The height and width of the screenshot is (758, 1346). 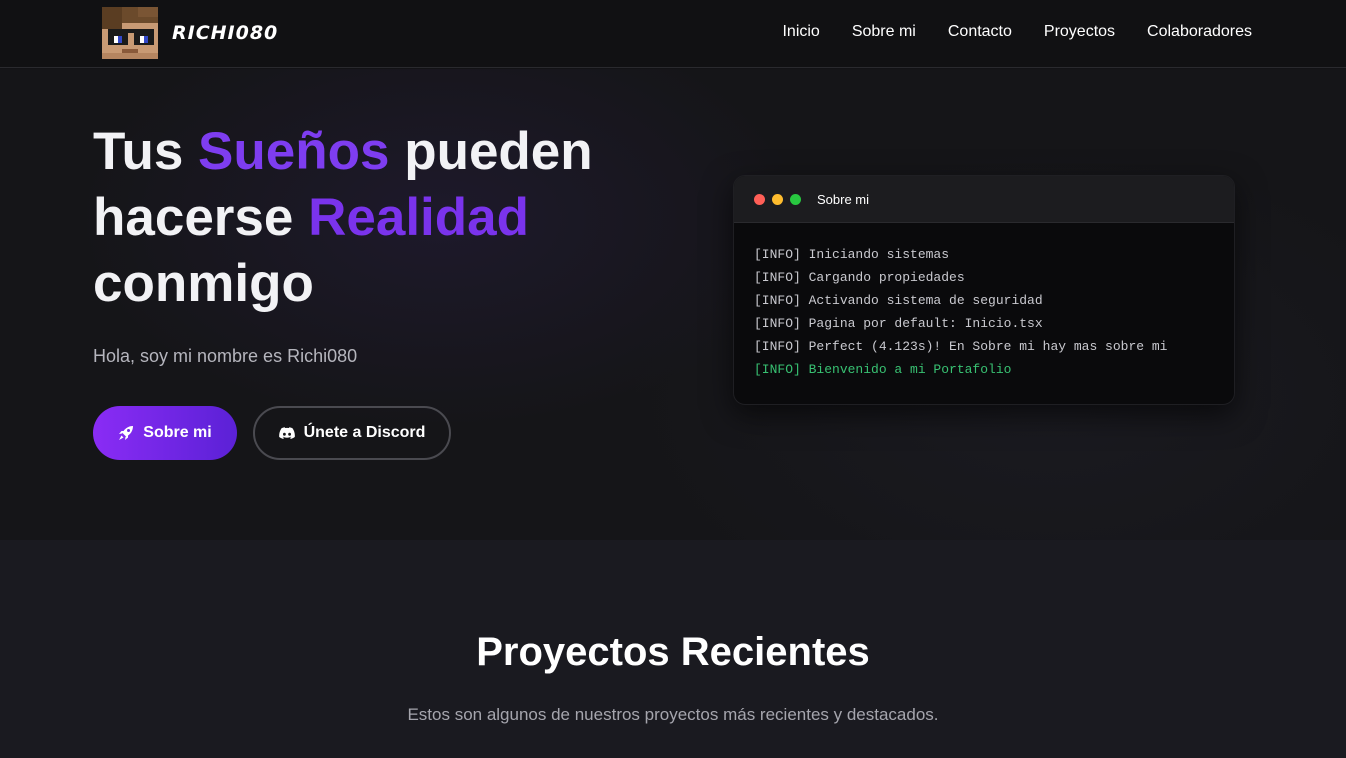 What do you see at coordinates (203, 283) in the screenshot?
I see `hero-title-part: conmigo` at bounding box center [203, 283].